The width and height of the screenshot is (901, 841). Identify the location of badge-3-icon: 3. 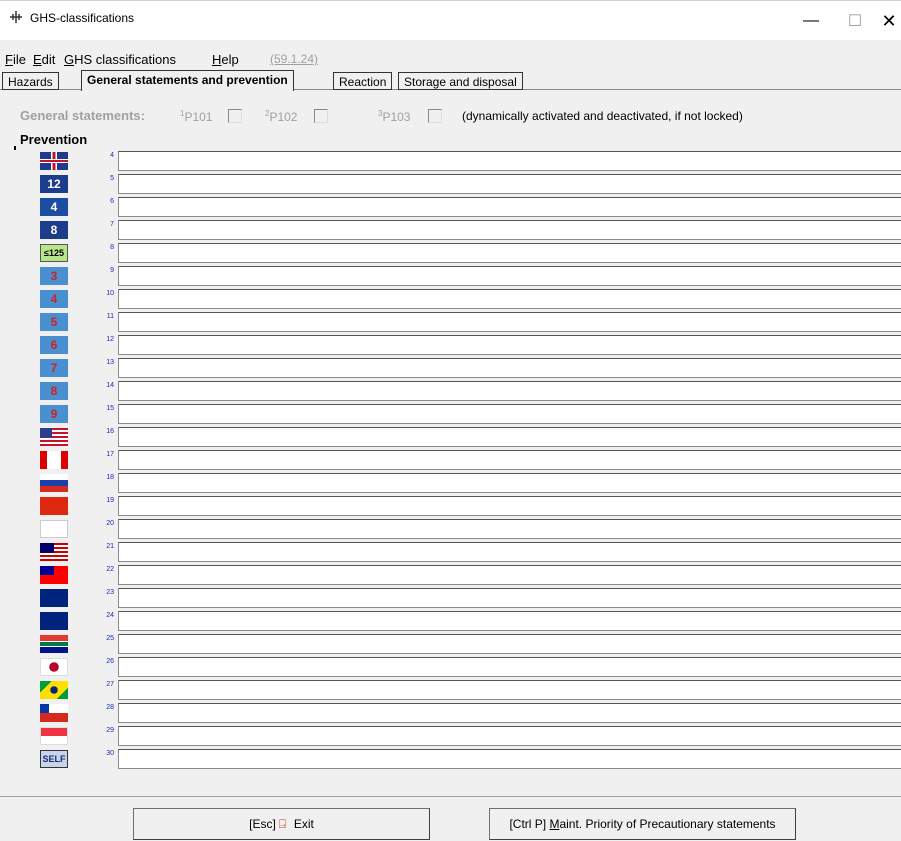
(54, 276).